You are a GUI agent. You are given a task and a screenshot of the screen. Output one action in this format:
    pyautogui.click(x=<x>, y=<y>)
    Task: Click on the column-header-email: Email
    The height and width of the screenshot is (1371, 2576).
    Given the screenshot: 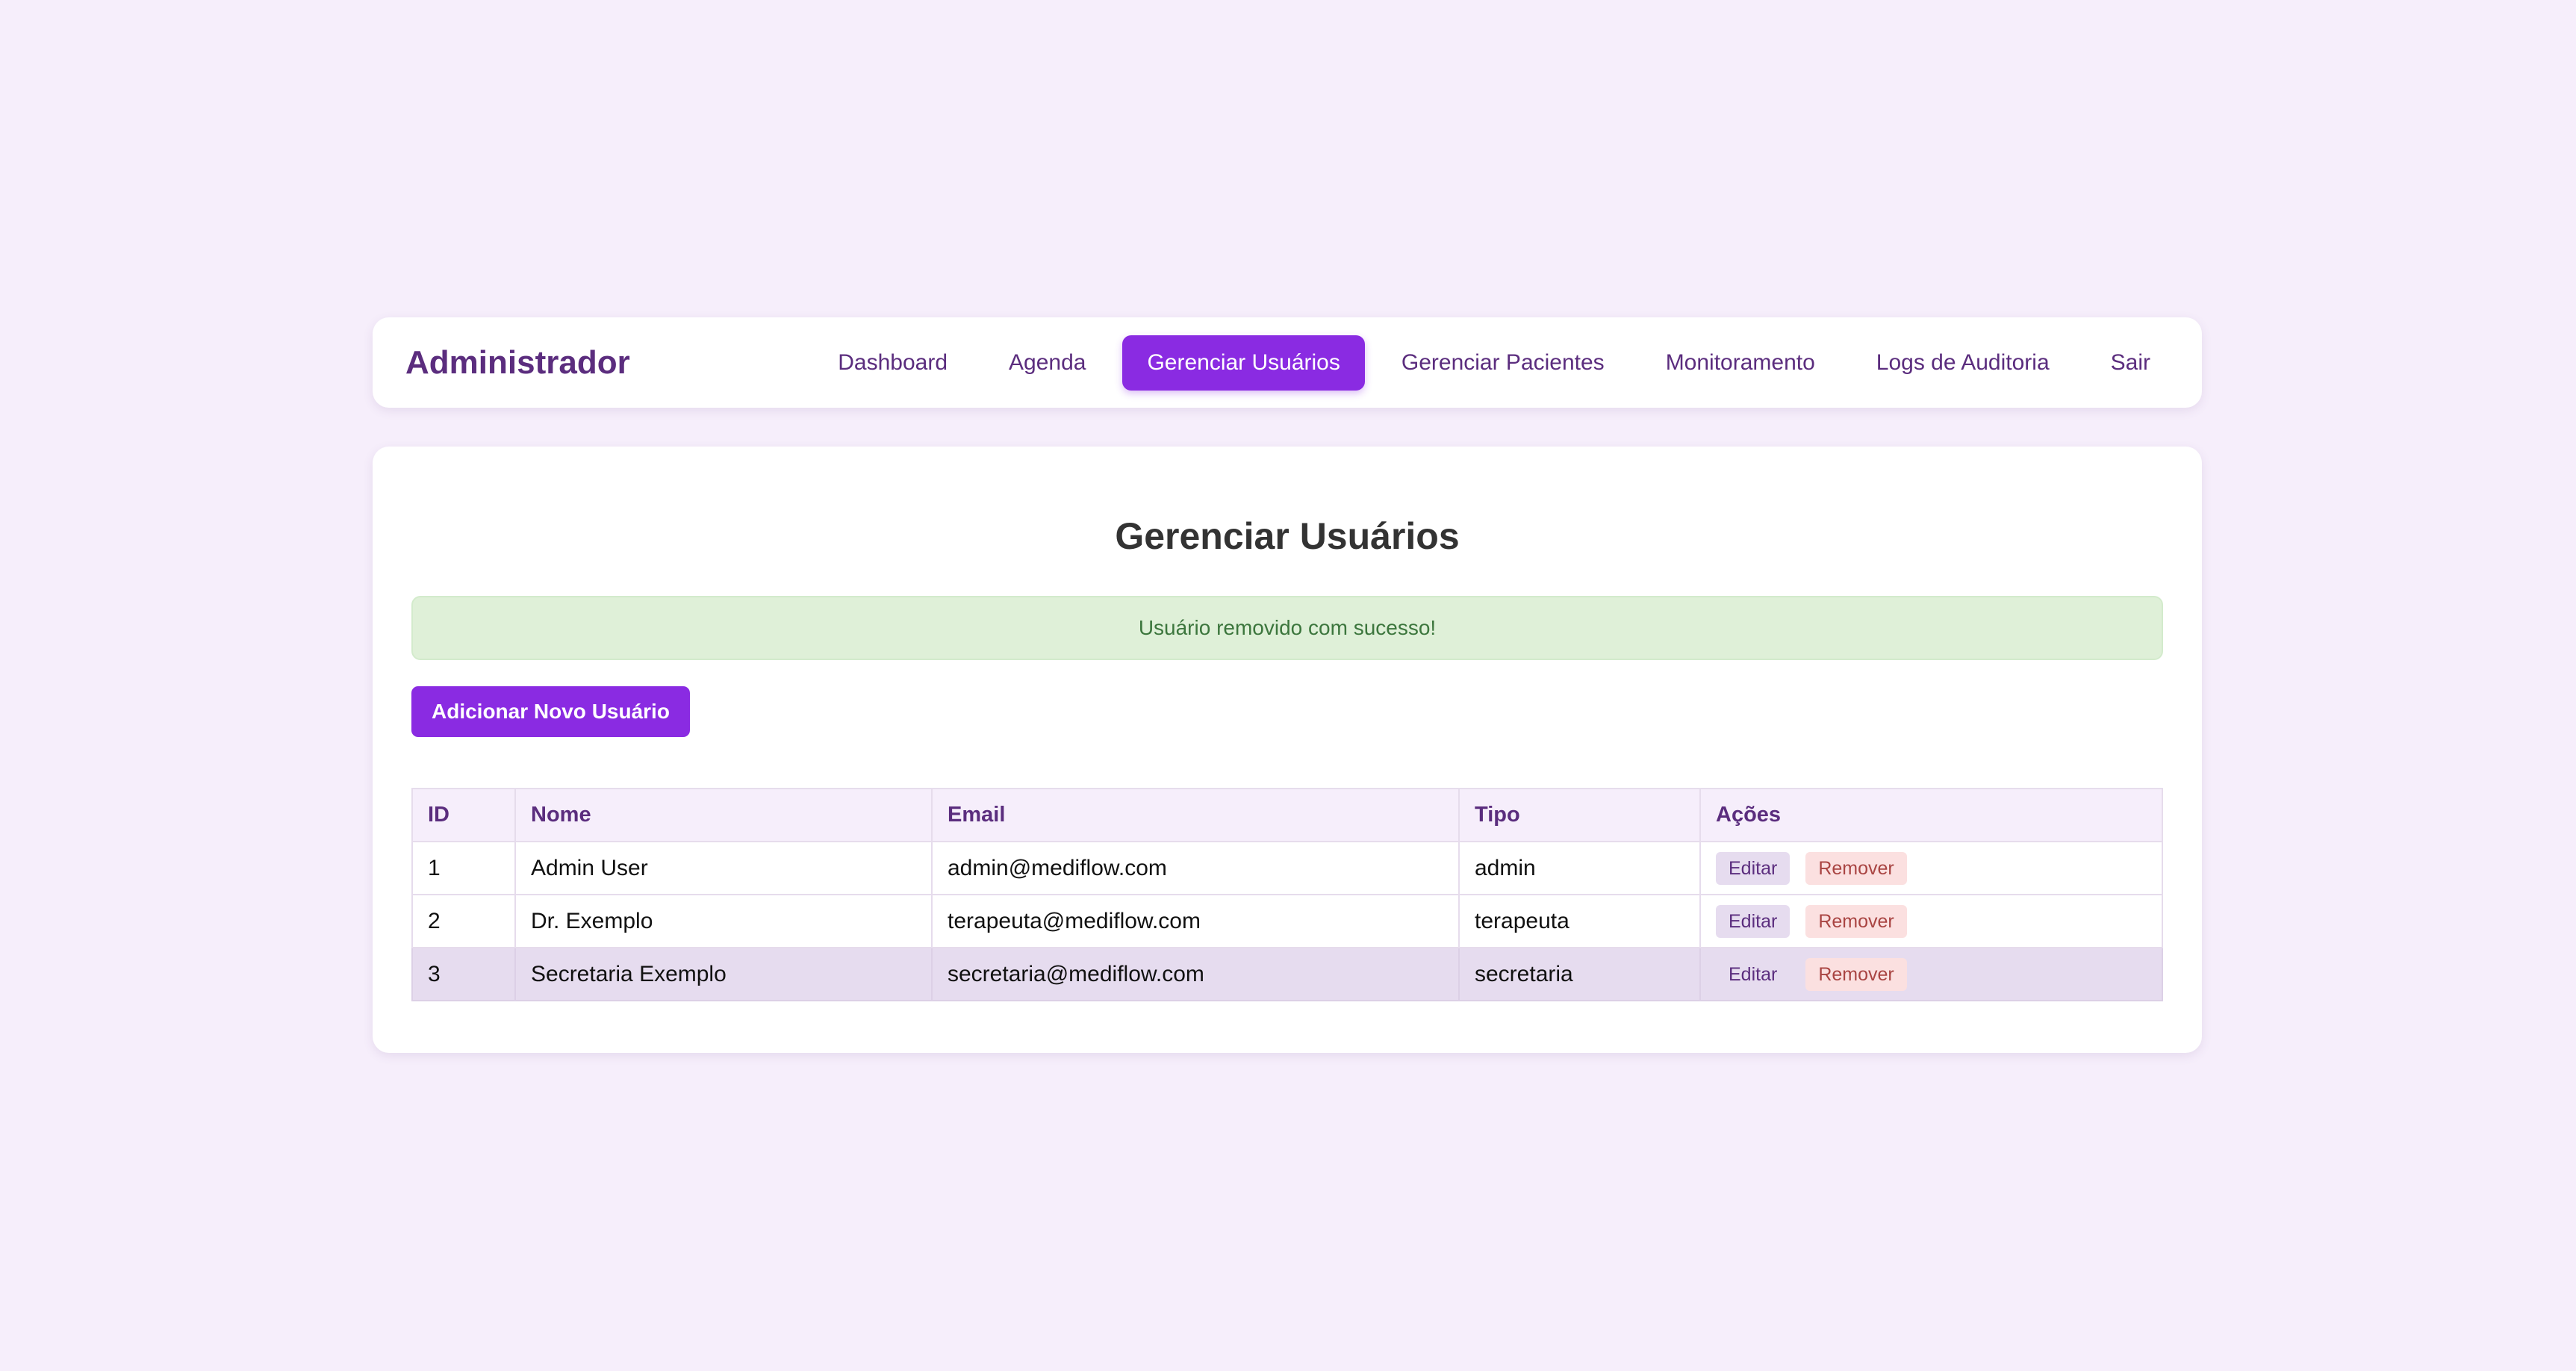 What is the action you would take?
    pyautogui.click(x=1195, y=815)
    